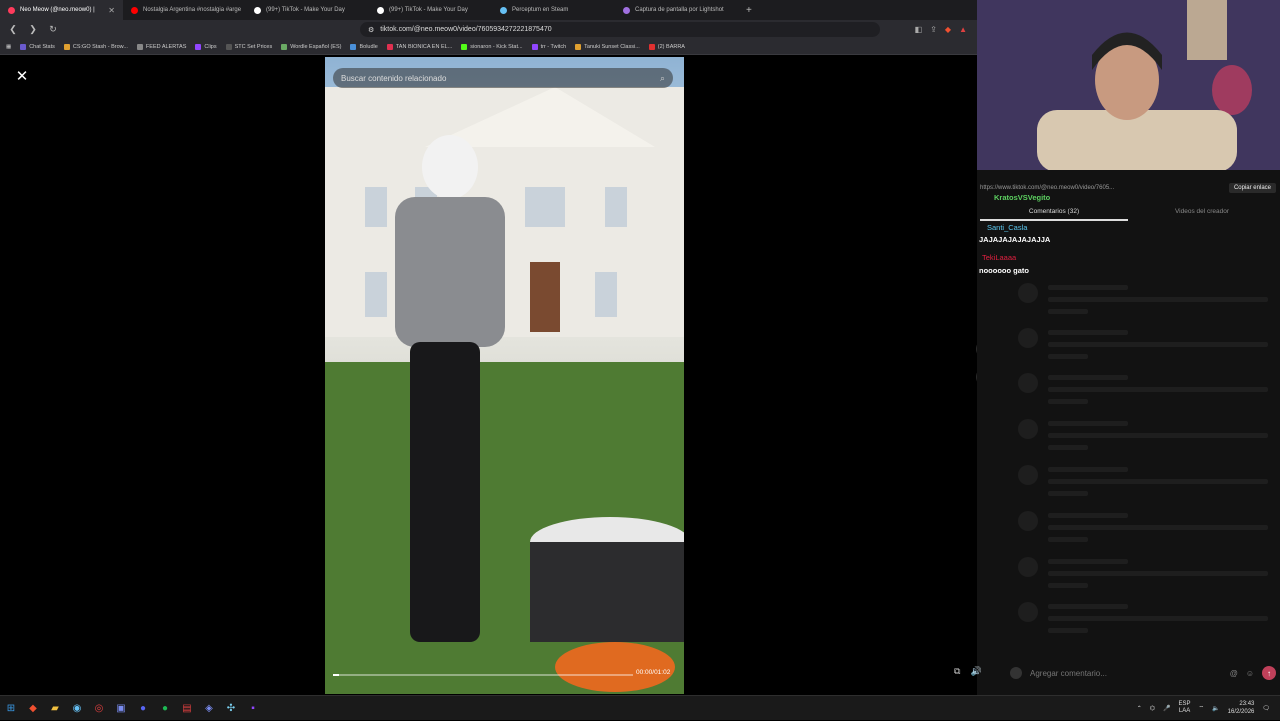 This screenshot has height=721, width=1280. I want to click on network-icon: ⌬, so click(1152, 708).